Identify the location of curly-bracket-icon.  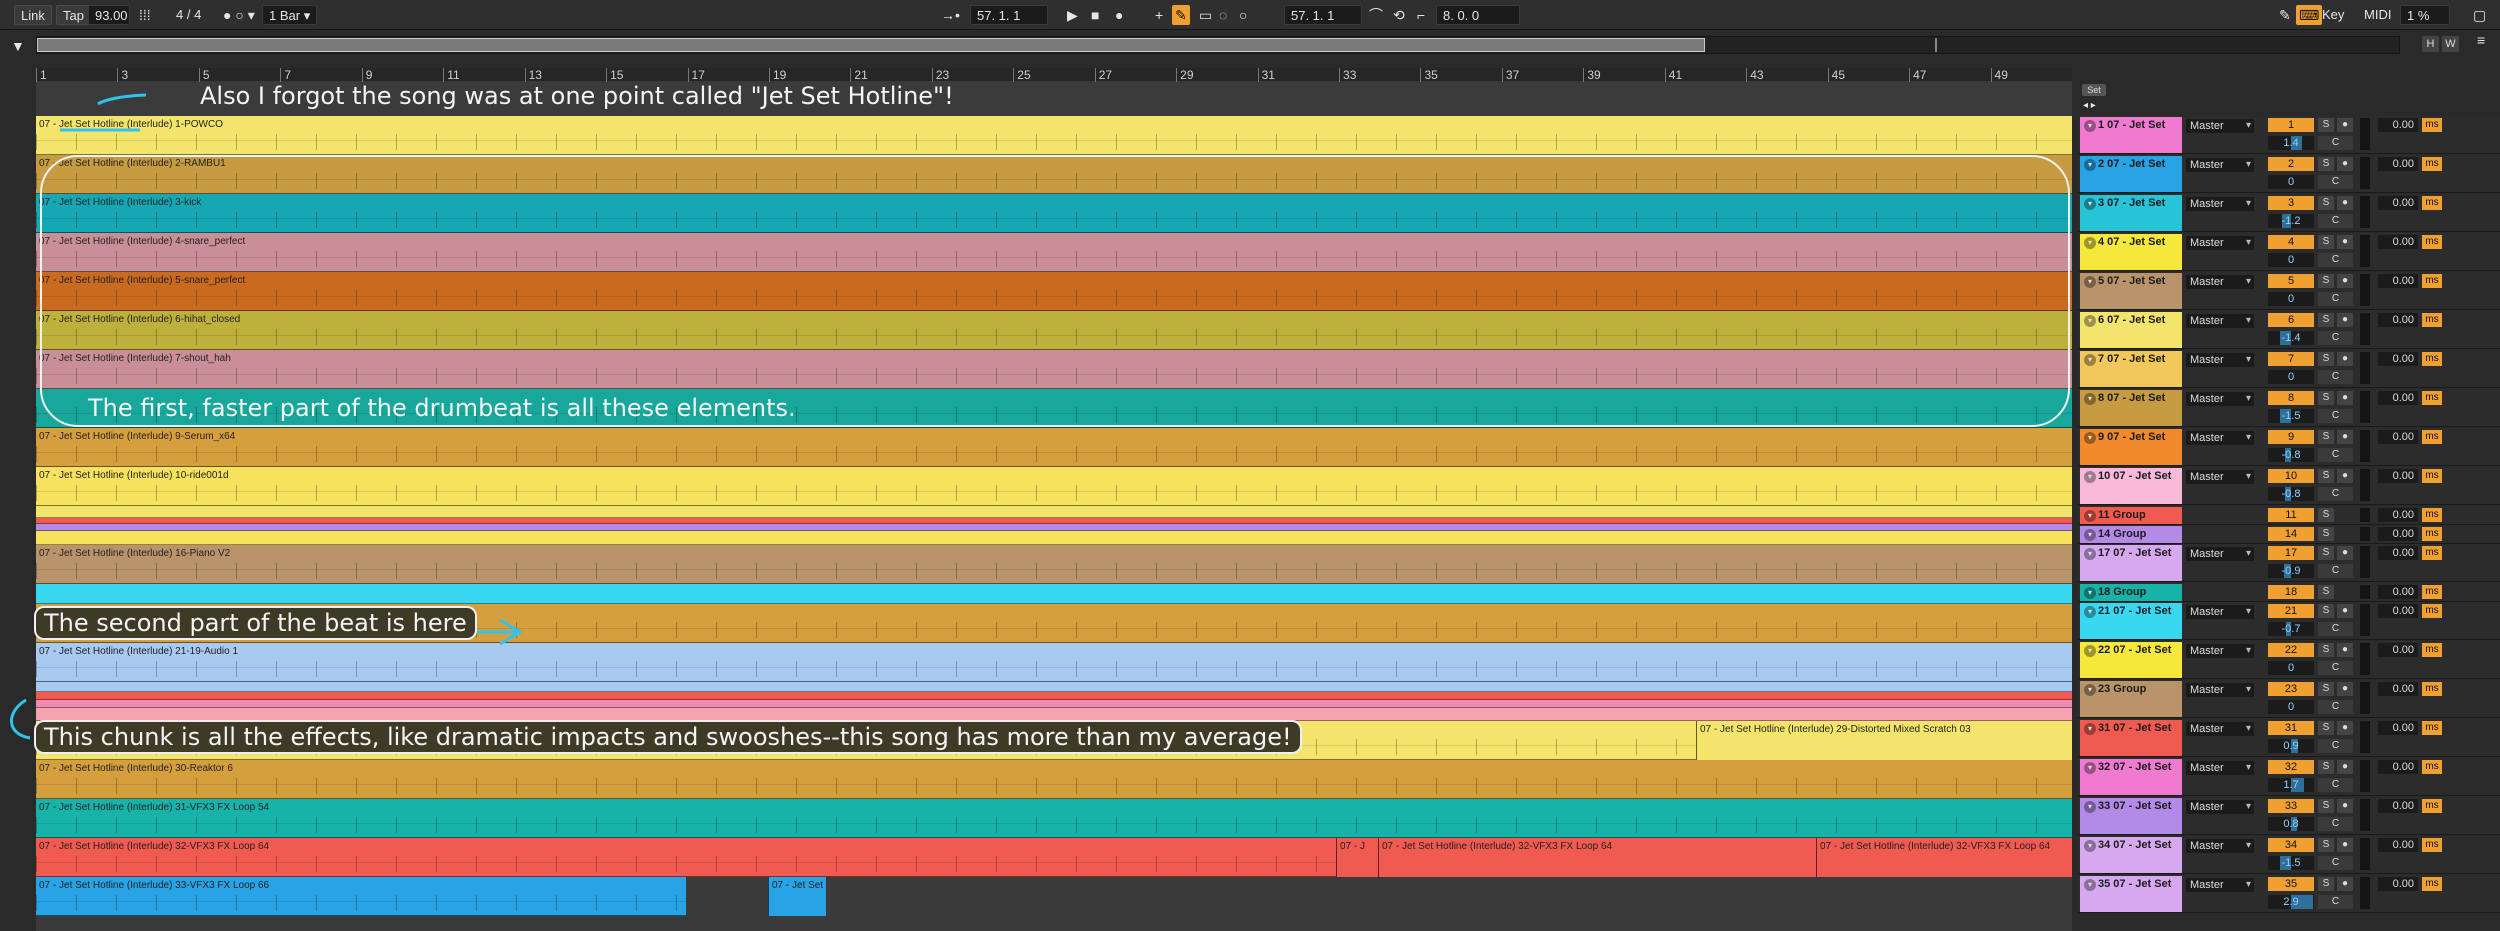
(20, 719).